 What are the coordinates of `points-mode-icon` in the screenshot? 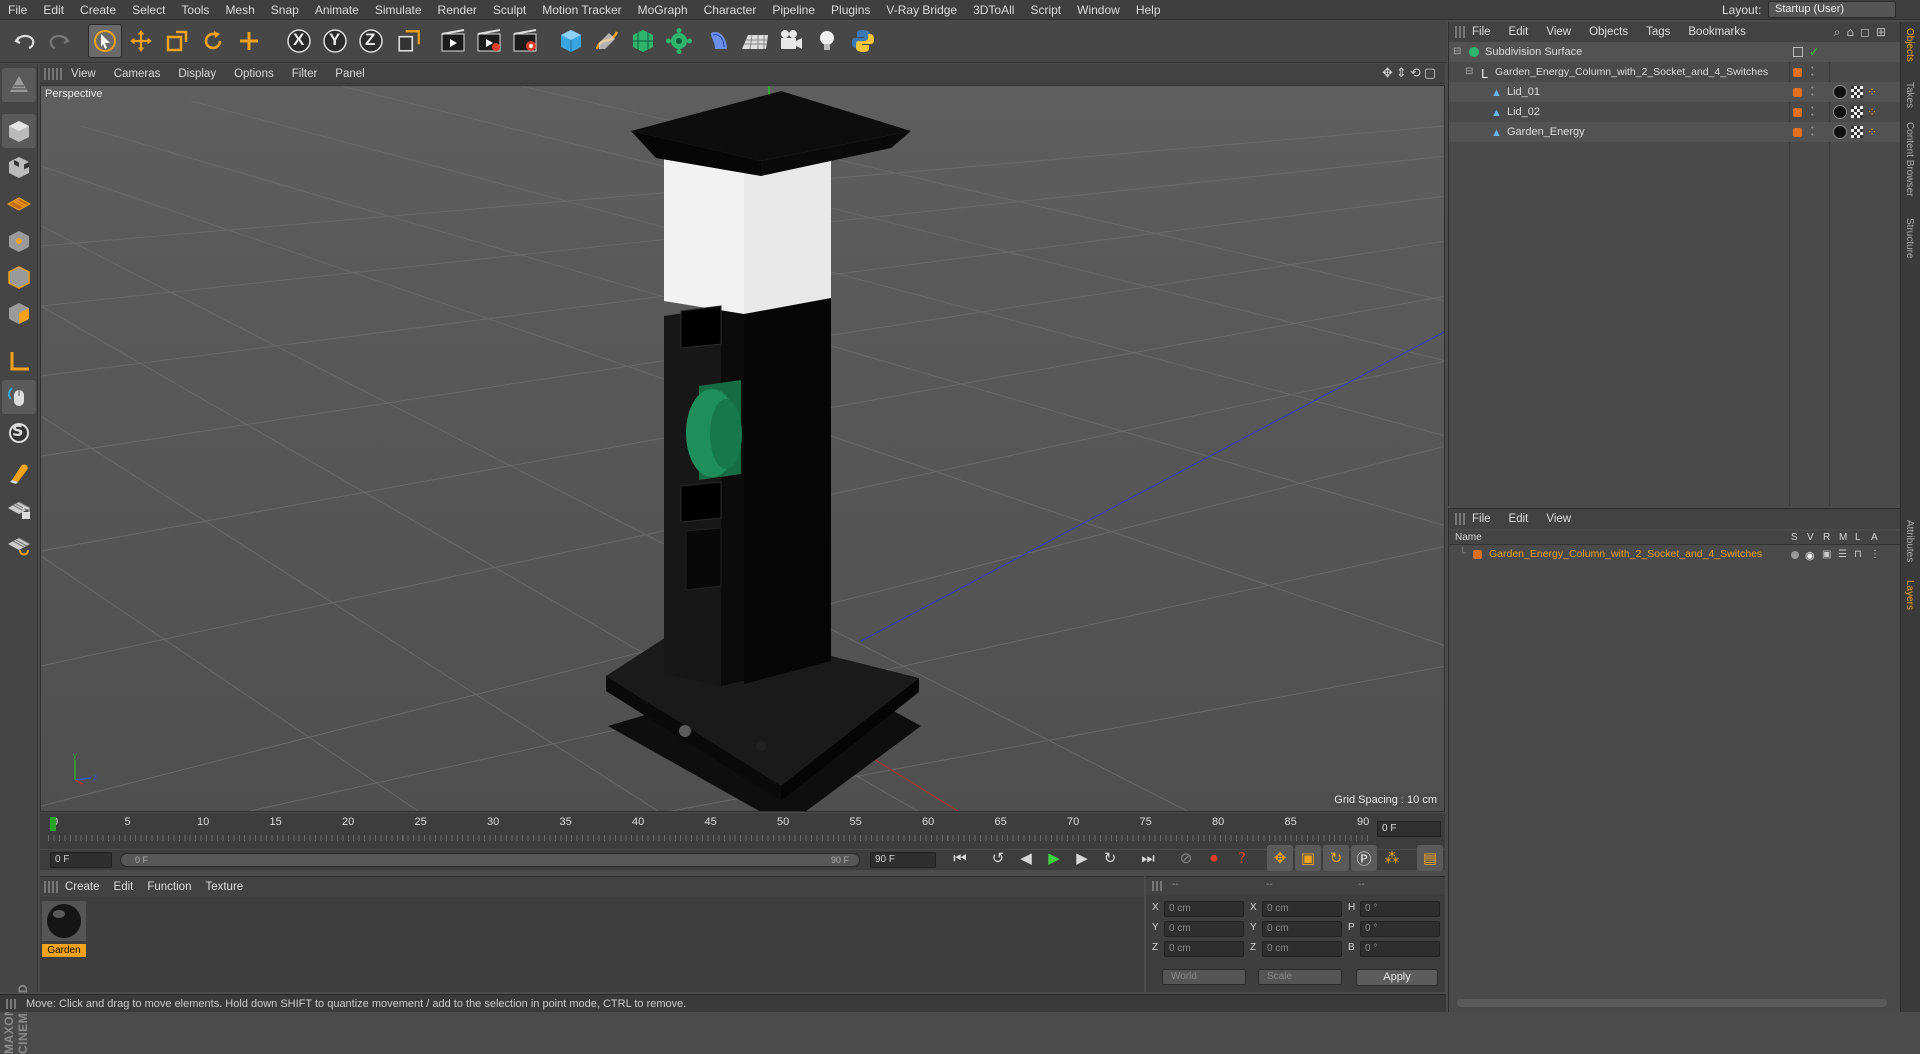 It's located at (19, 241).